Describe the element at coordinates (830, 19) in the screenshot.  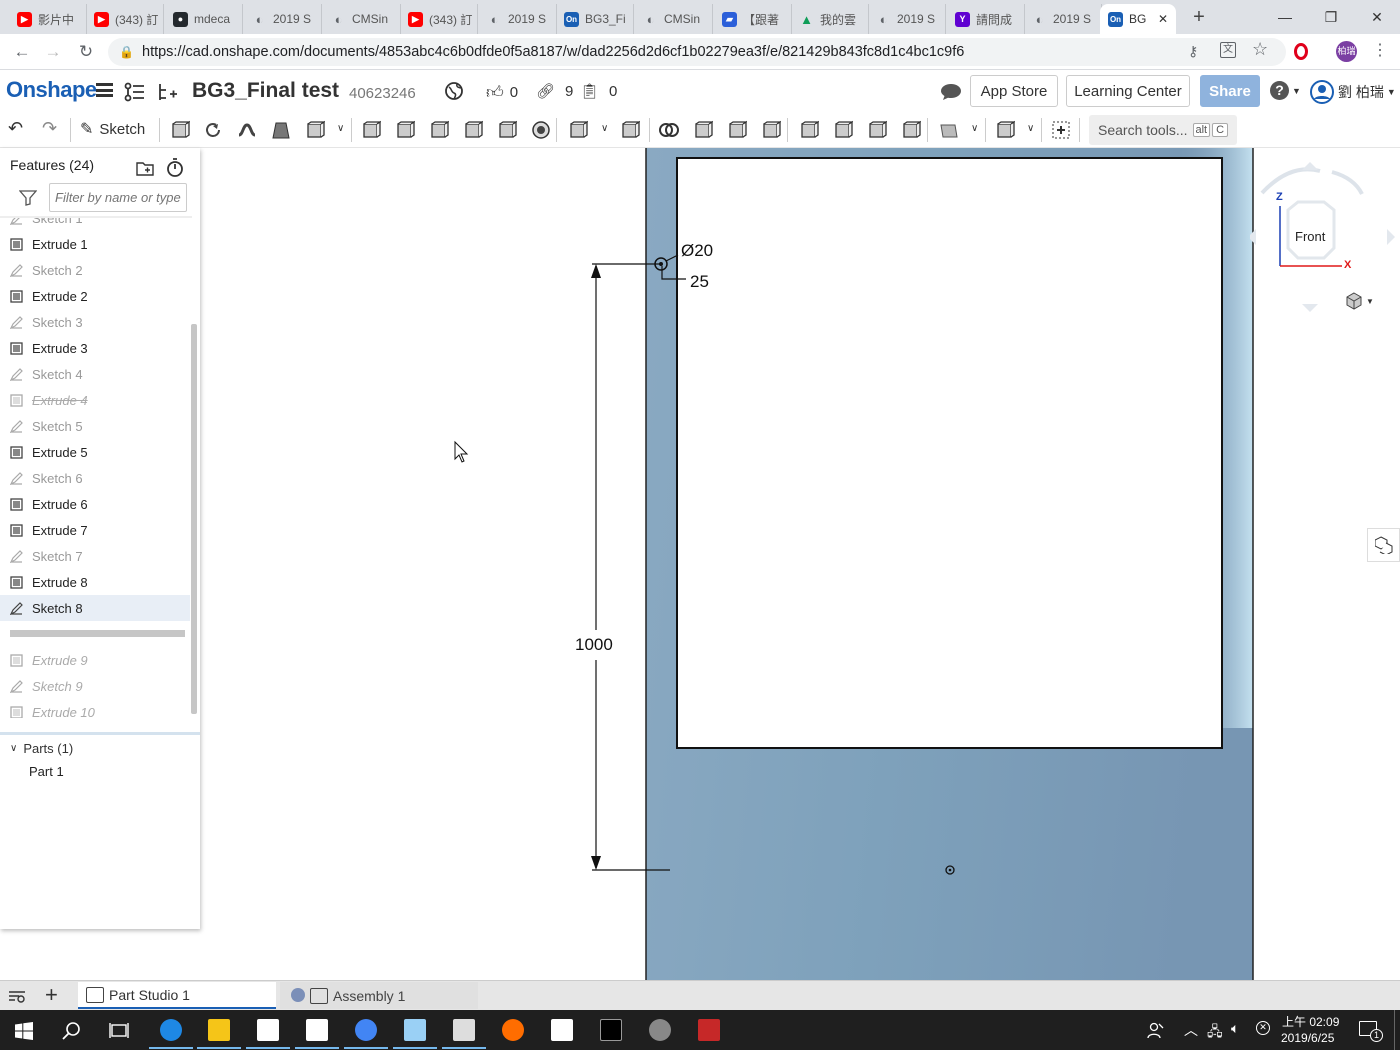
I see `browser-tab: ▲ 我的雲` at that location.